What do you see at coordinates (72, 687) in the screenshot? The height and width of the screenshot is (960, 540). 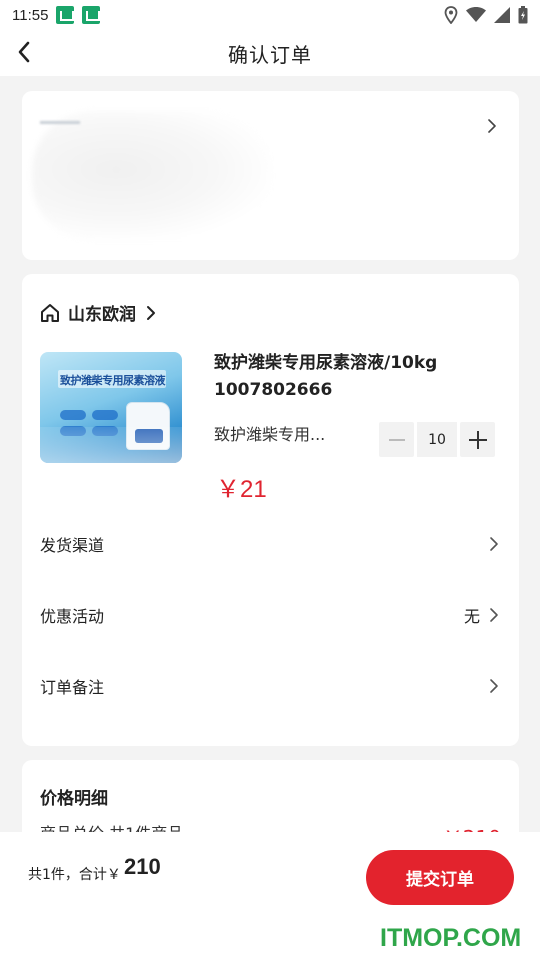 I see `option-label: 订单备注` at bounding box center [72, 687].